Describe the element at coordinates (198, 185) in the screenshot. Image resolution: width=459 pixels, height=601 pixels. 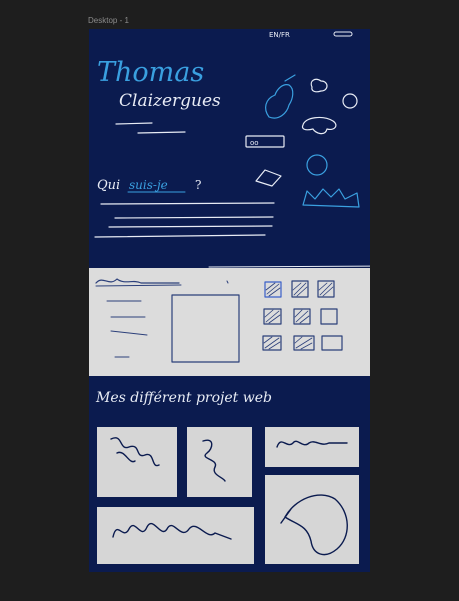
I see `about-suffix: ?` at that location.